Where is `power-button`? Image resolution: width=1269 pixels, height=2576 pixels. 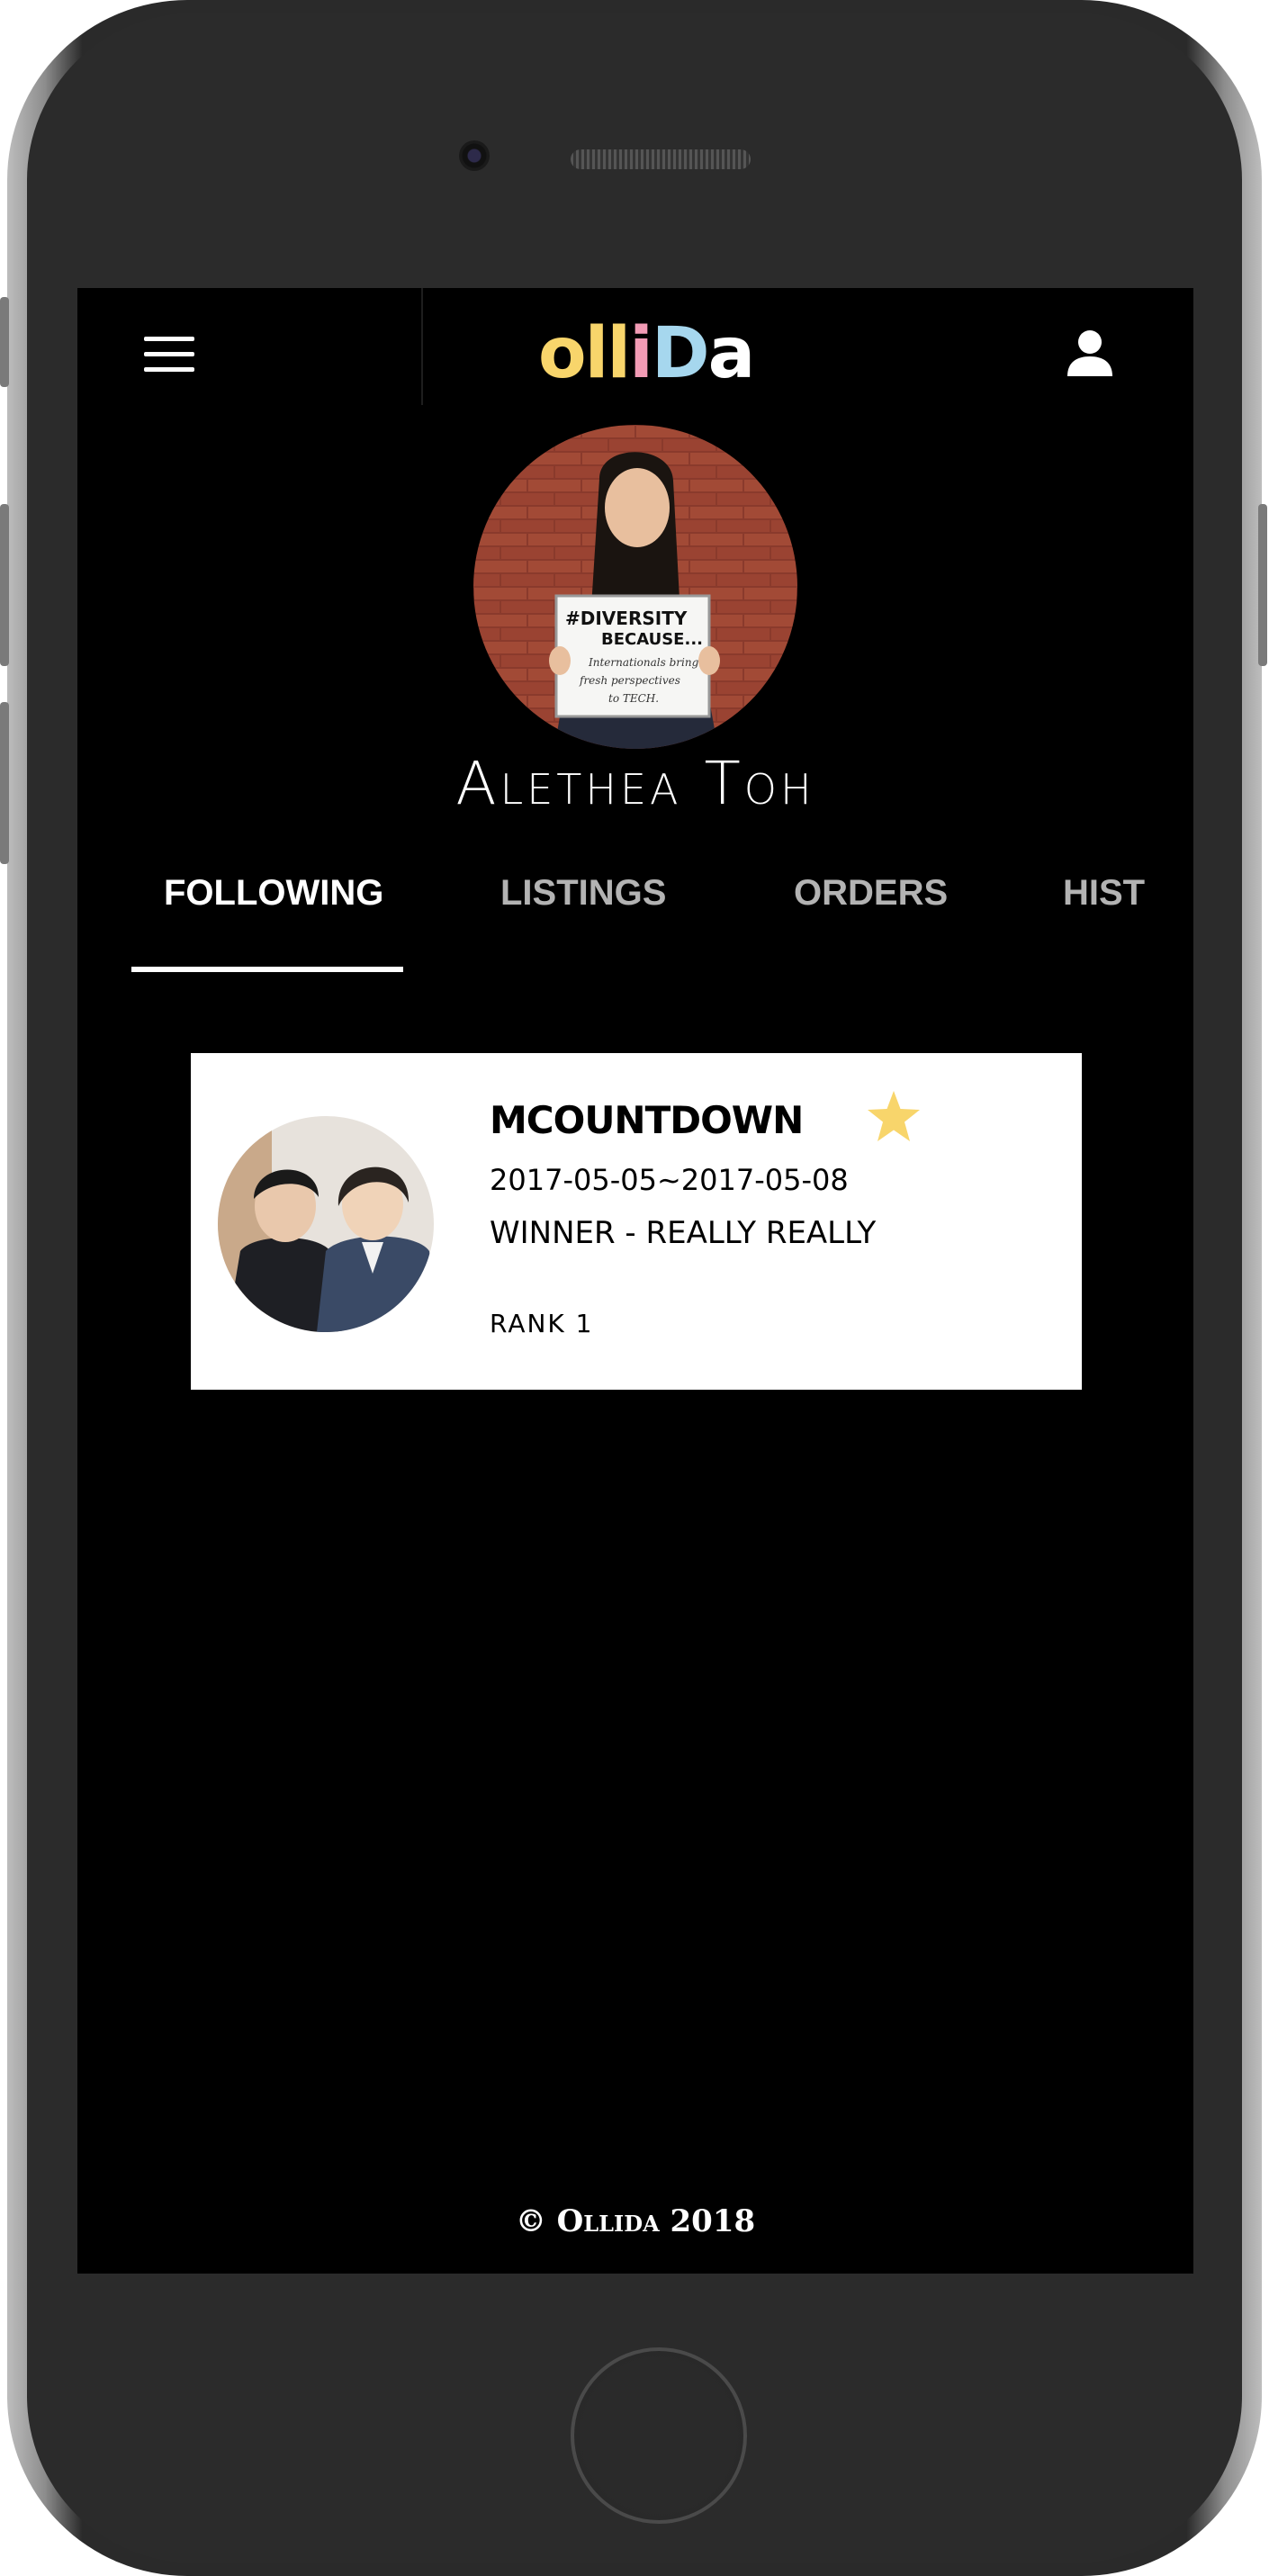 power-button is located at coordinates (1262, 585).